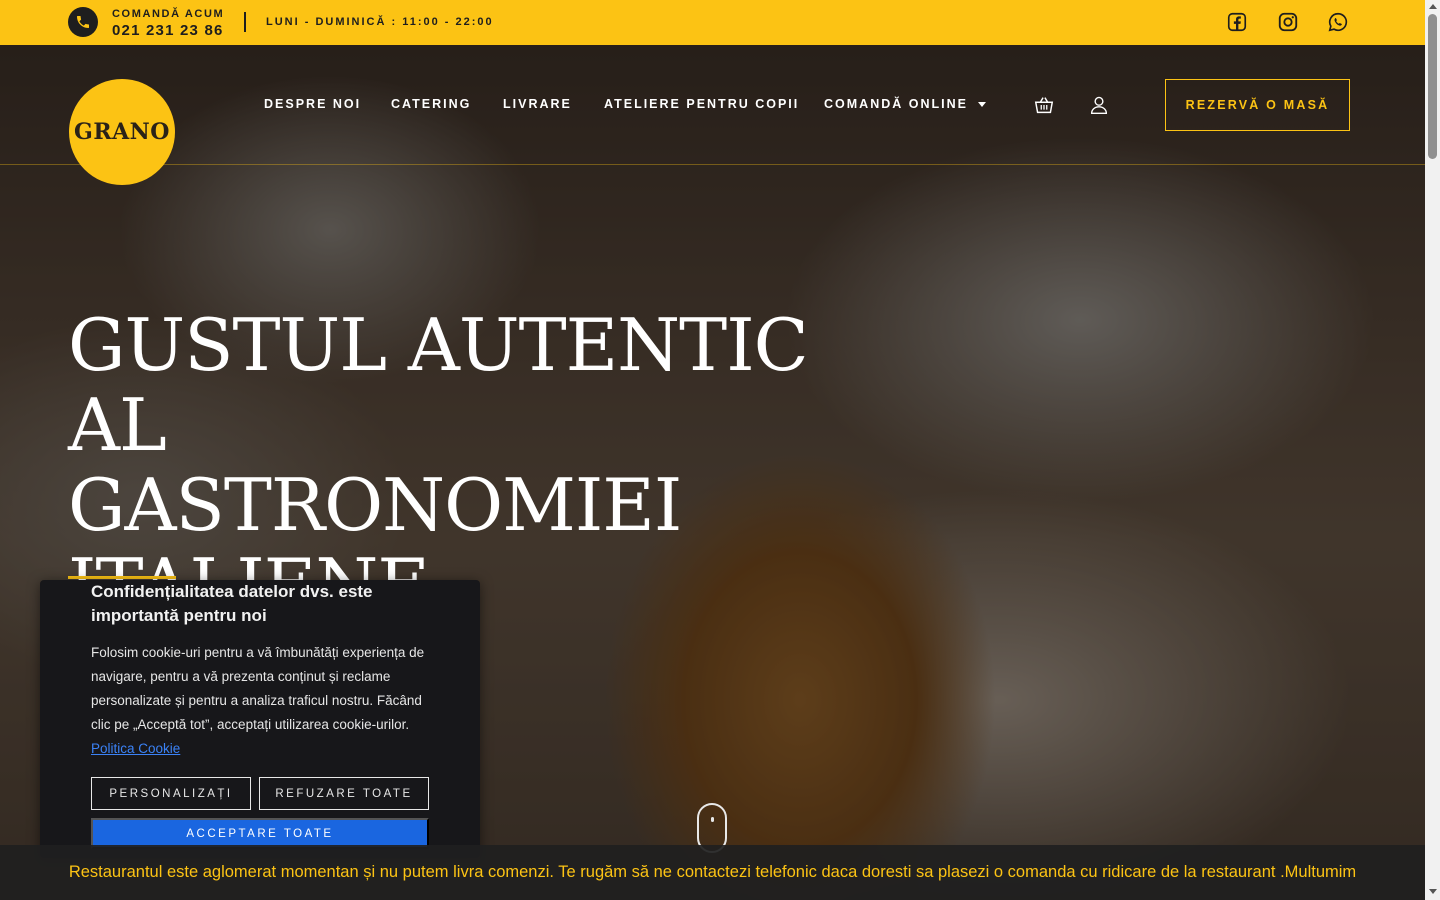 The image size is (1440, 900). Describe the element at coordinates (701, 104) in the screenshot. I see `nav-ateliere-copii: ATELIERE PENTRU COPII` at that location.